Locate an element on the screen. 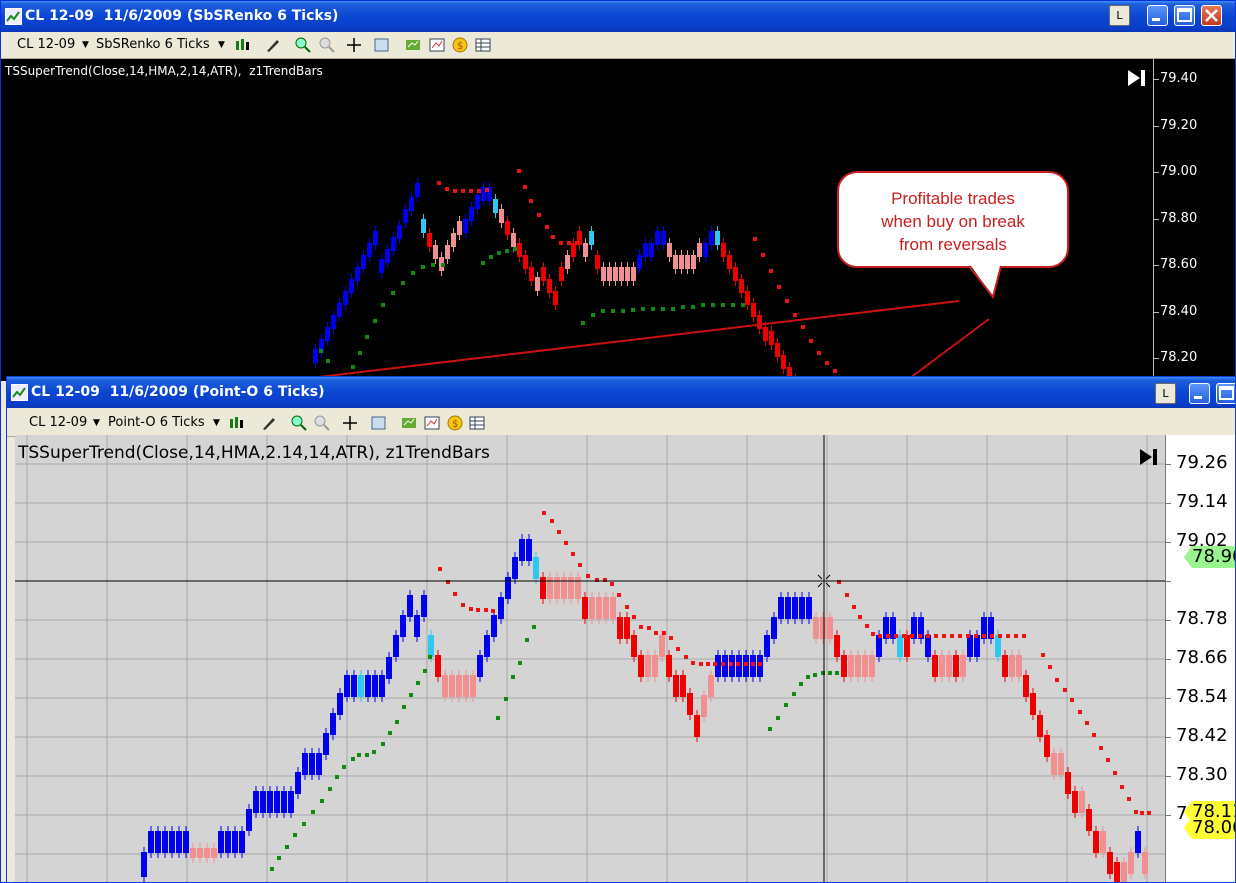  minimize-button is located at coordinates (1199, 393).